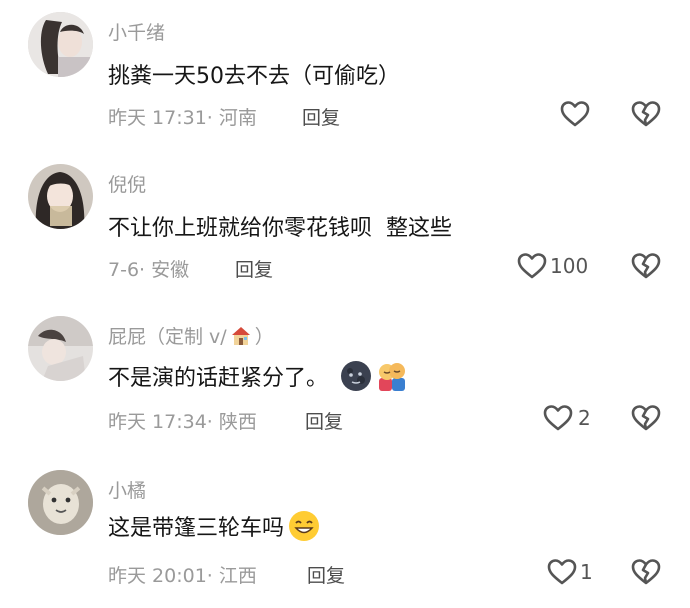 The width and height of the screenshot is (690, 608). I want to click on comment-text-body: 不是演的话赶紧分了。, so click(218, 378).